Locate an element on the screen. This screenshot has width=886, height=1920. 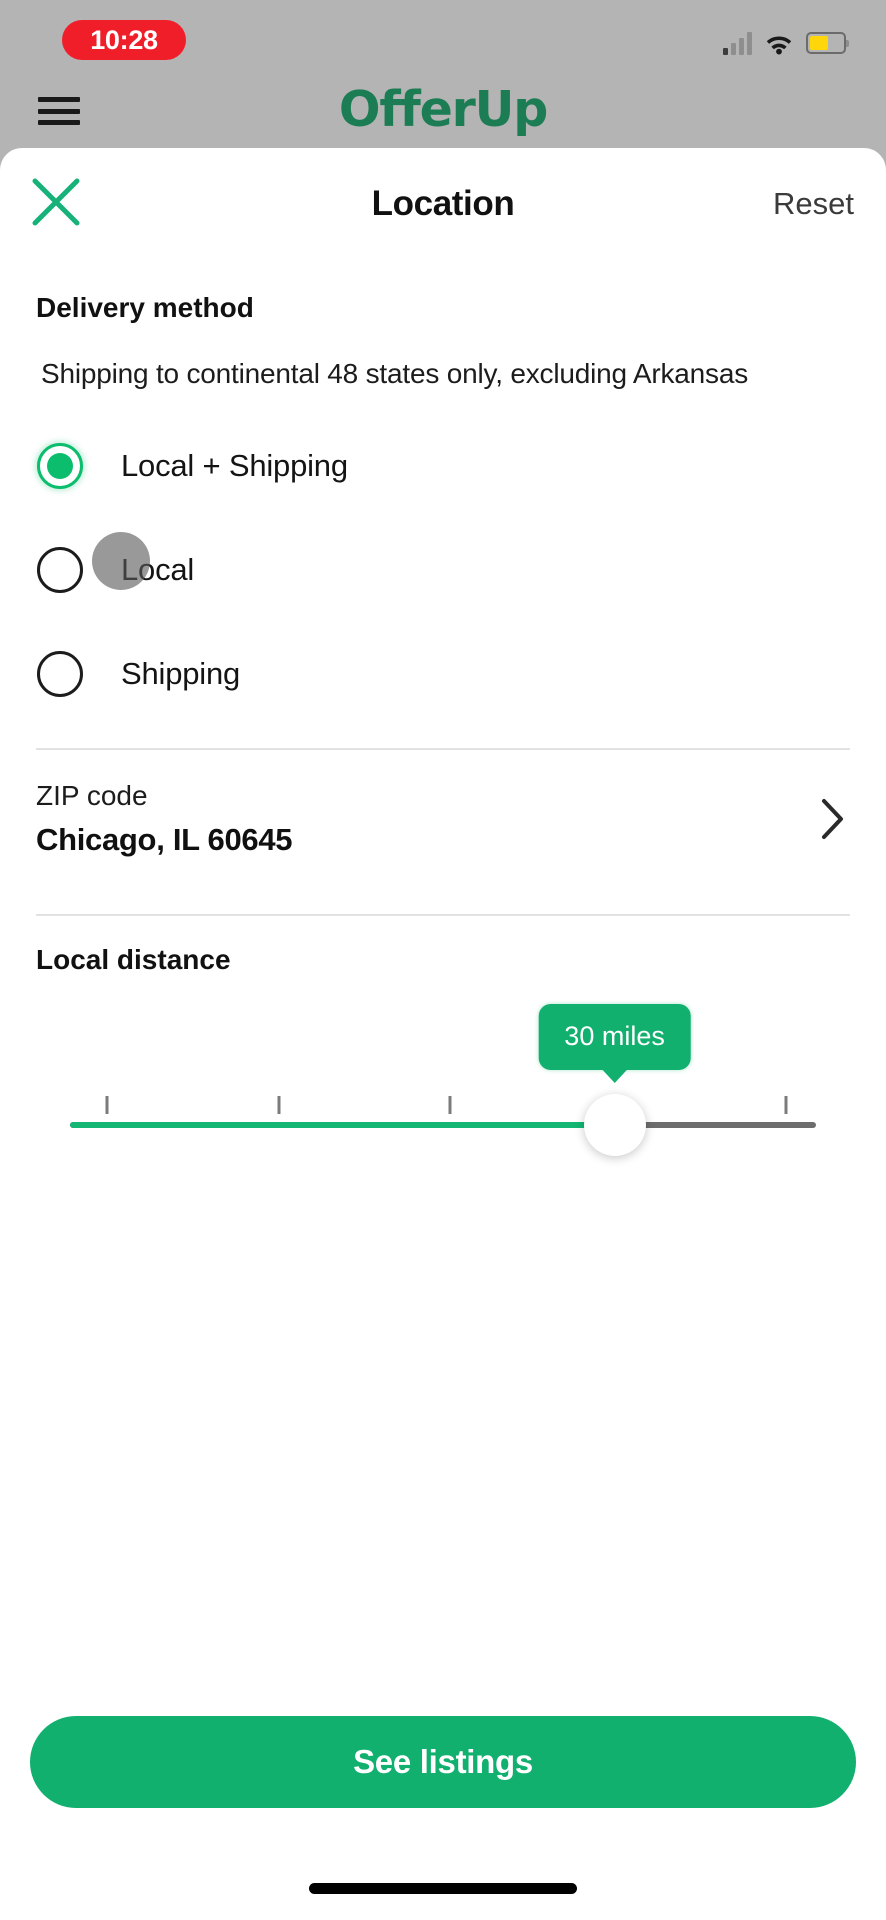
offerup-logo: OfferUp is located at coordinates (443, 109).